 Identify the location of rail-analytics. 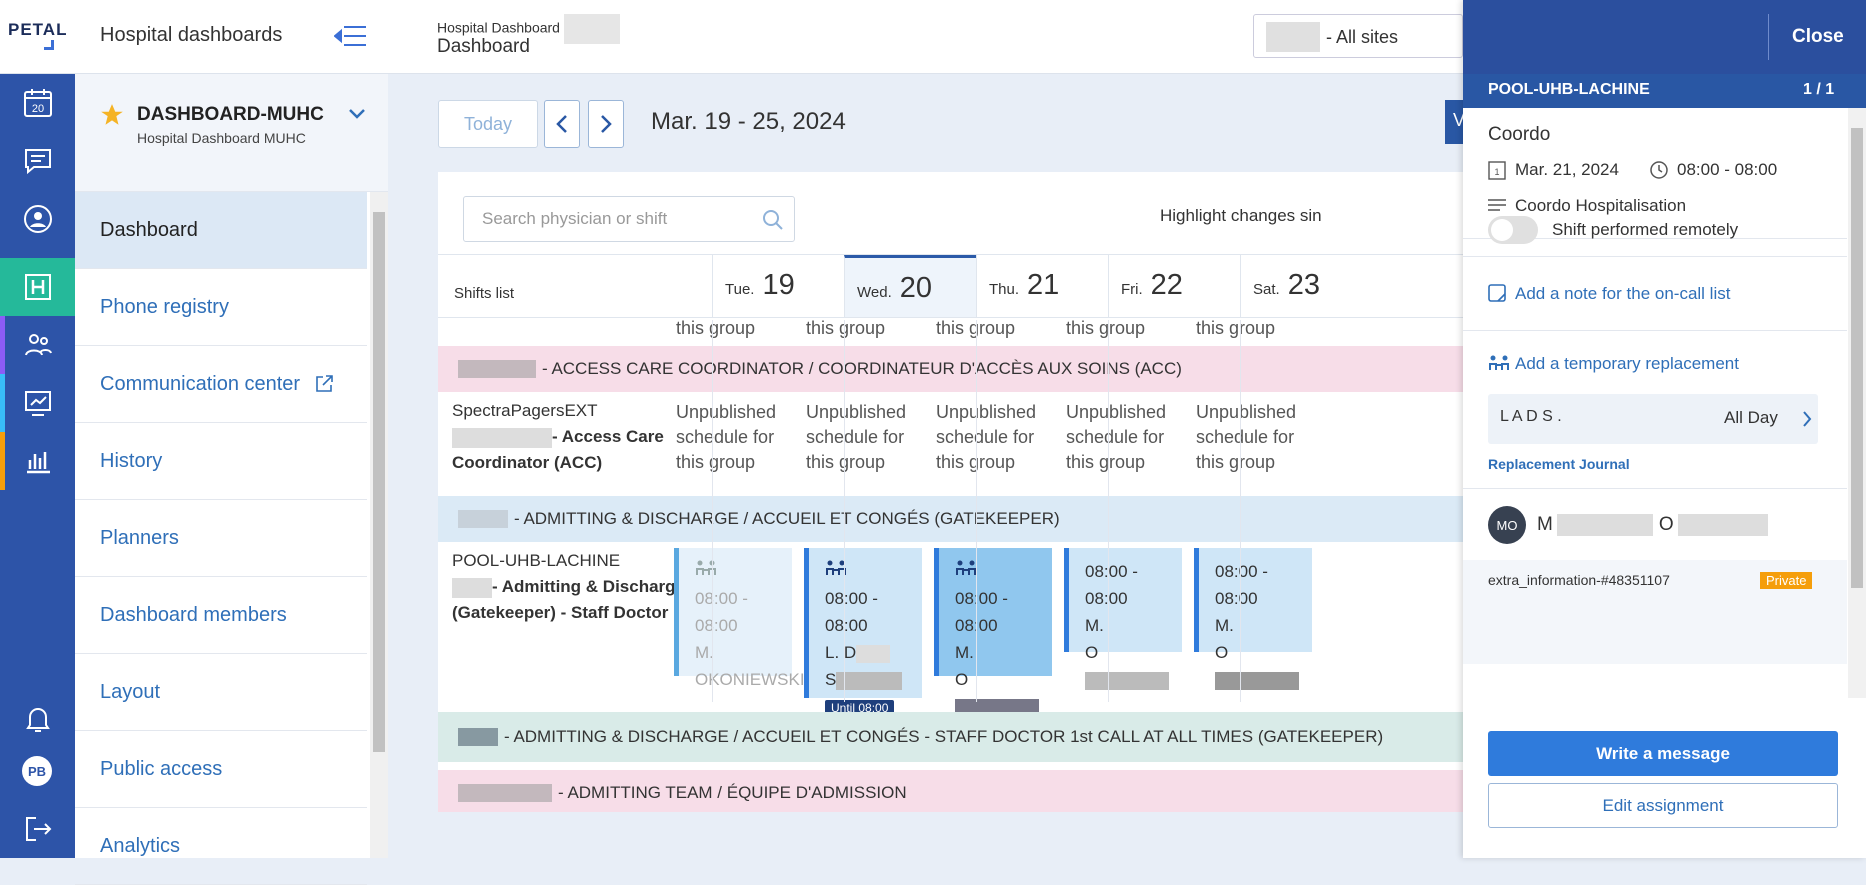
(37, 461).